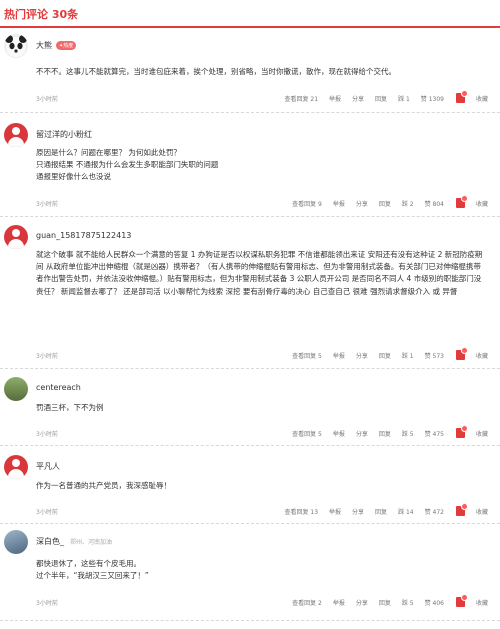 The image size is (500, 629). Describe the element at coordinates (108, 152) in the screenshot. I see `comment-text-line: 原因是什么？问题在哪里？ 为何如此处罚？` at that location.